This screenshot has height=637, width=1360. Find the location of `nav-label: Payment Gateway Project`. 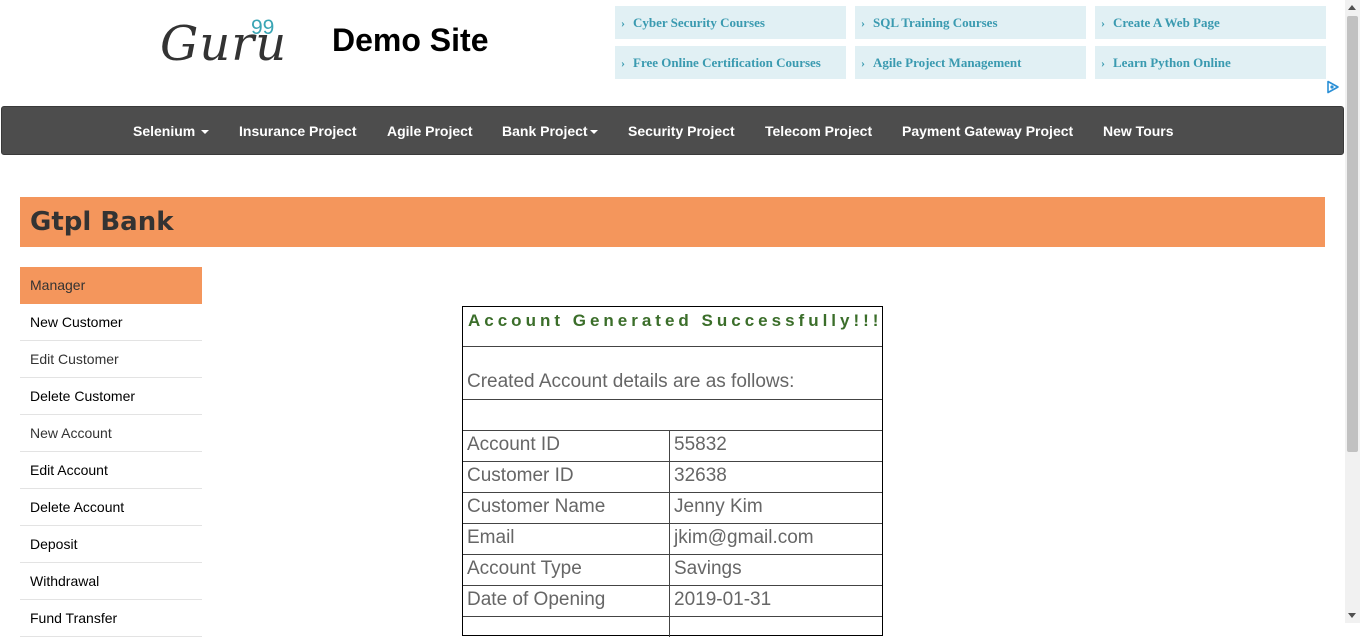

nav-label: Payment Gateway Project is located at coordinates (988, 131).